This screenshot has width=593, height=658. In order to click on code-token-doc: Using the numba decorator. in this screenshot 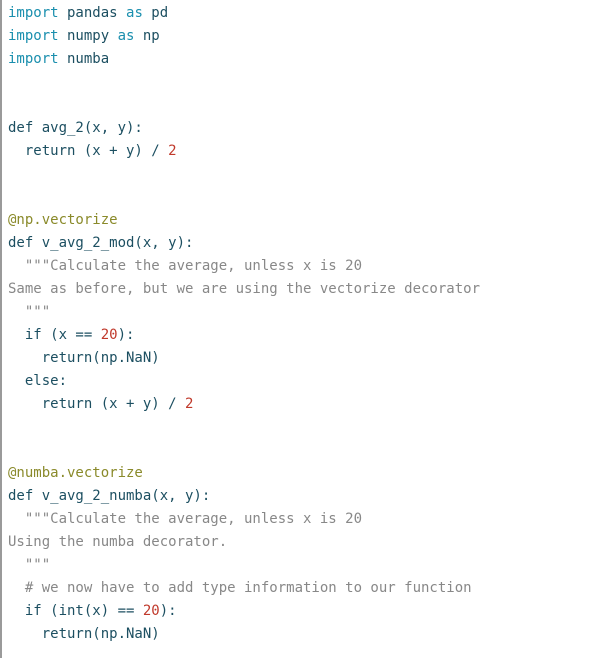, I will do `click(118, 542)`.